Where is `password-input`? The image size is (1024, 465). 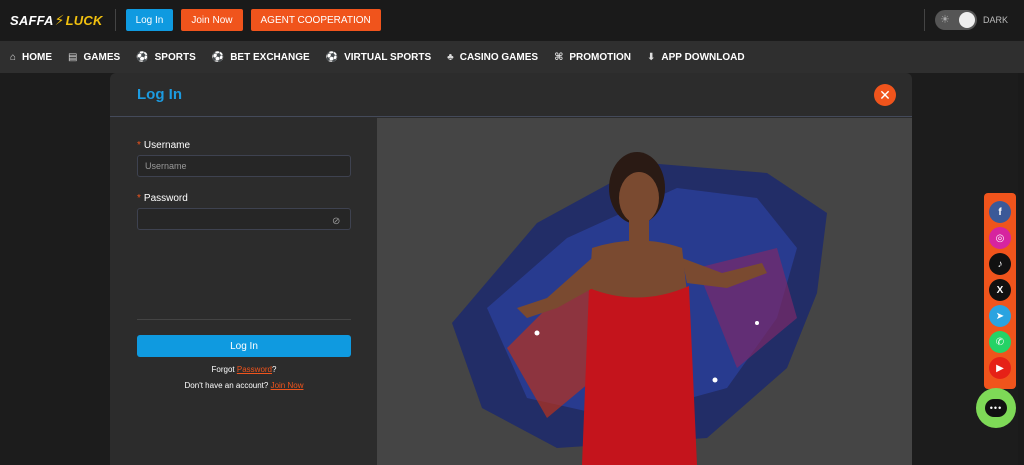
password-input is located at coordinates (244, 219).